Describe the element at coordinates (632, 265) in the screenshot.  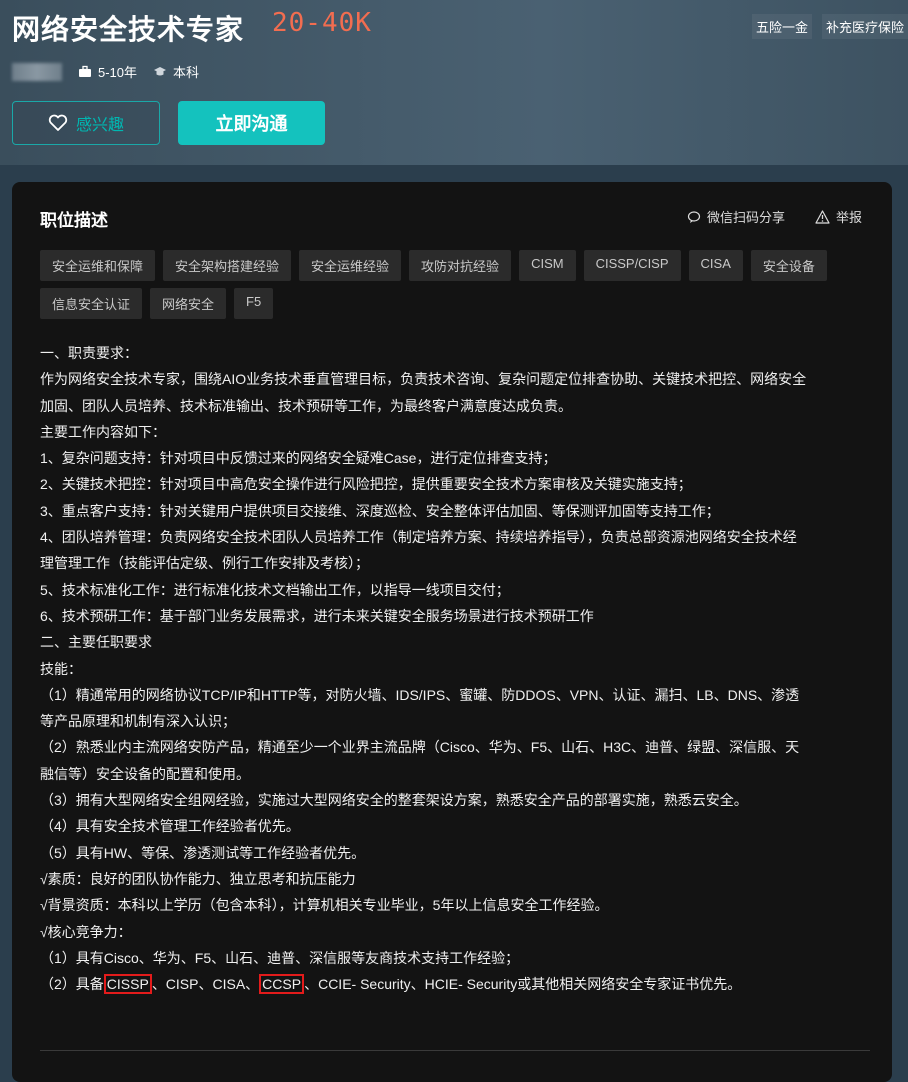
I see `skill-tag: CISSP/CISP` at that location.